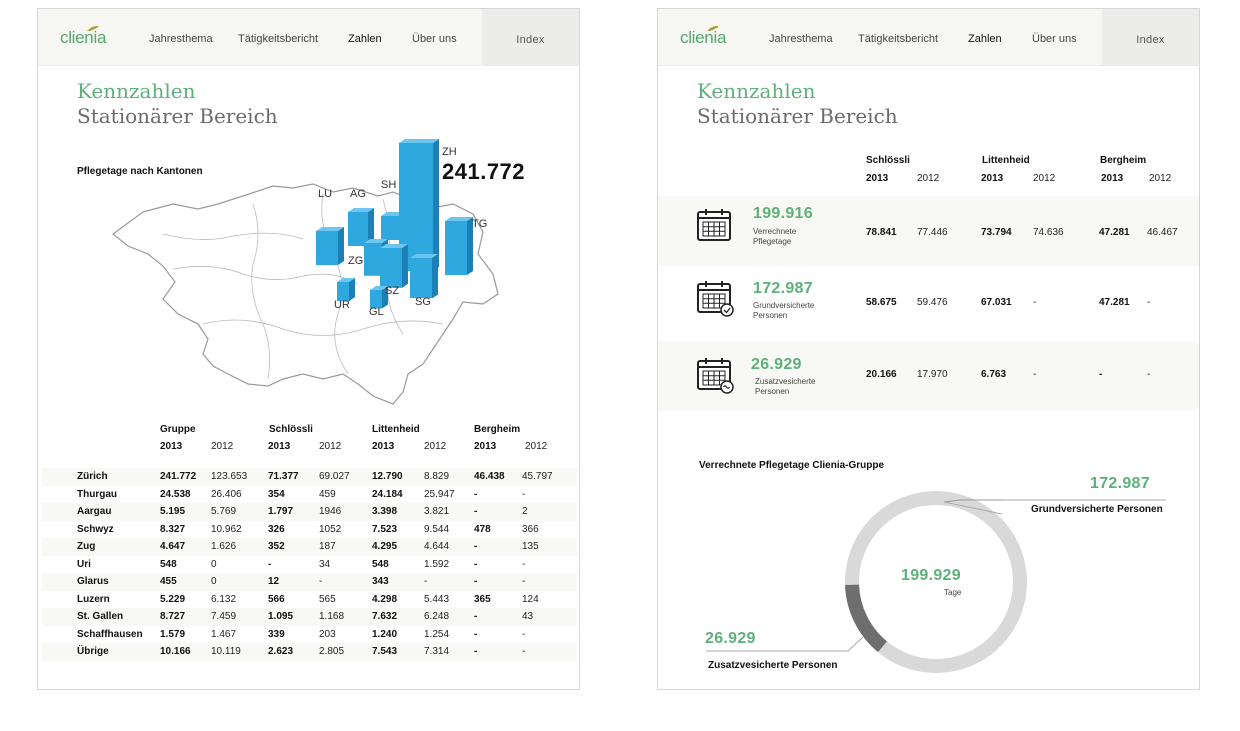 This screenshot has width=1240, height=731. What do you see at coordinates (309, 547) in the screenshot?
I see `table-row: Zug 4.647 1.626 352 187 4.295 4.644 - 135` at bounding box center [309, 547].